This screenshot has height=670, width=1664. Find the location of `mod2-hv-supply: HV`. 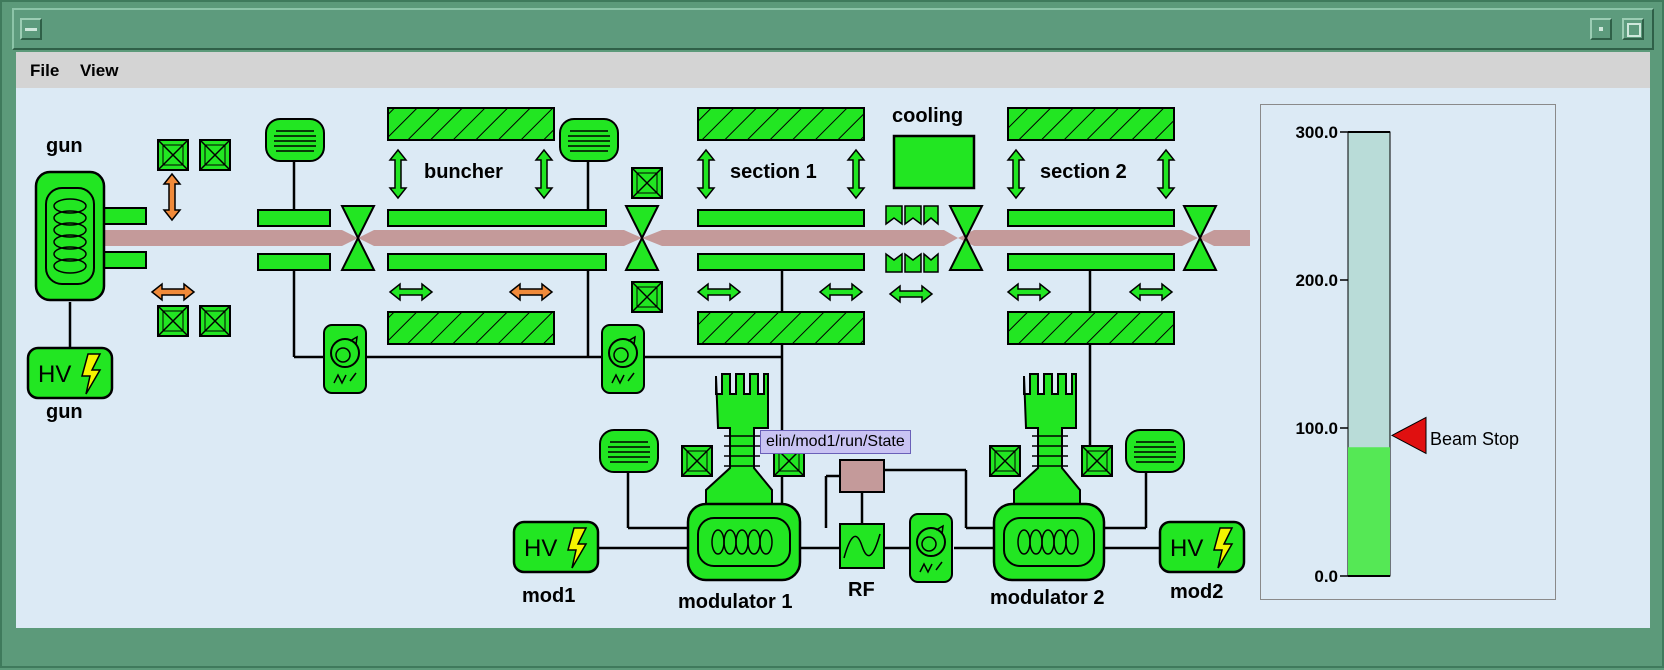

mod2-hv-supply: HV is located at coordinates (1202, 547).